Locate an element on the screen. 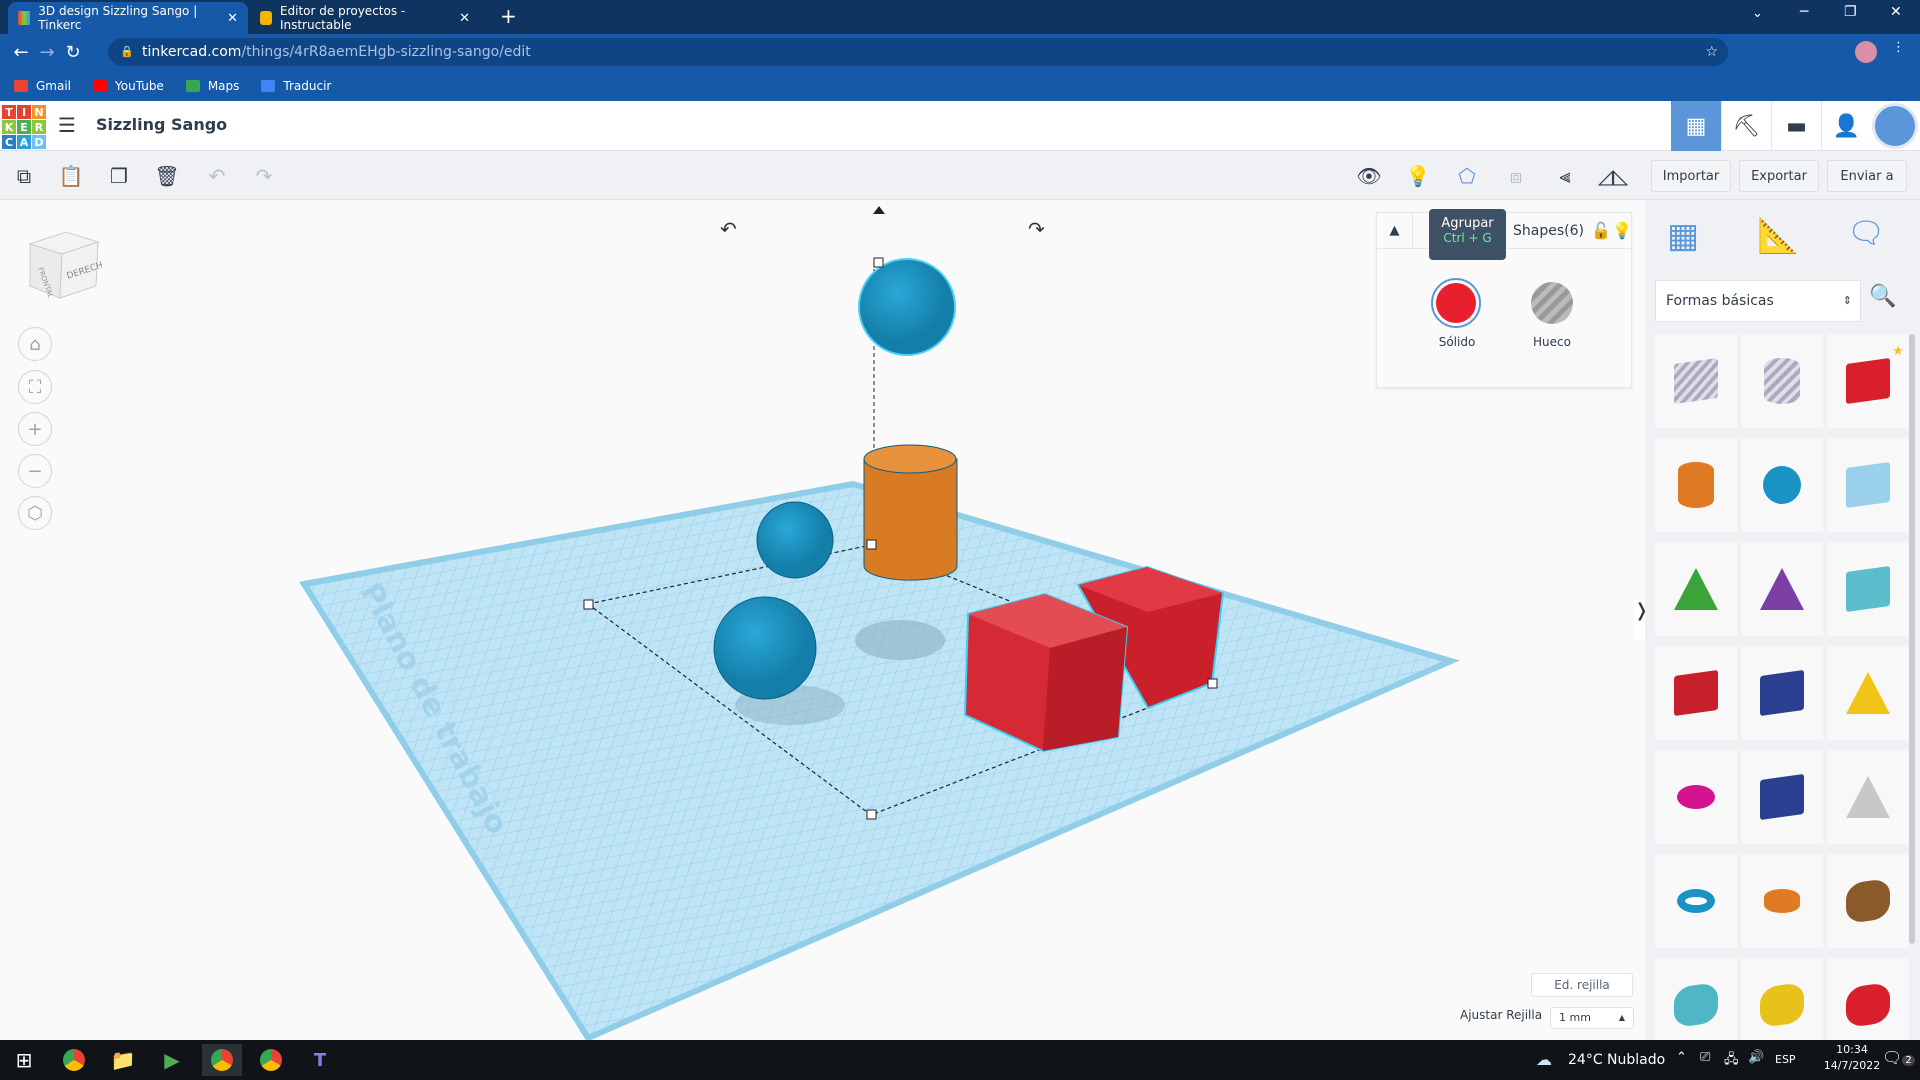  snap-grid-select: 1 mm ▲ is located at coordinates (1592, 1018).